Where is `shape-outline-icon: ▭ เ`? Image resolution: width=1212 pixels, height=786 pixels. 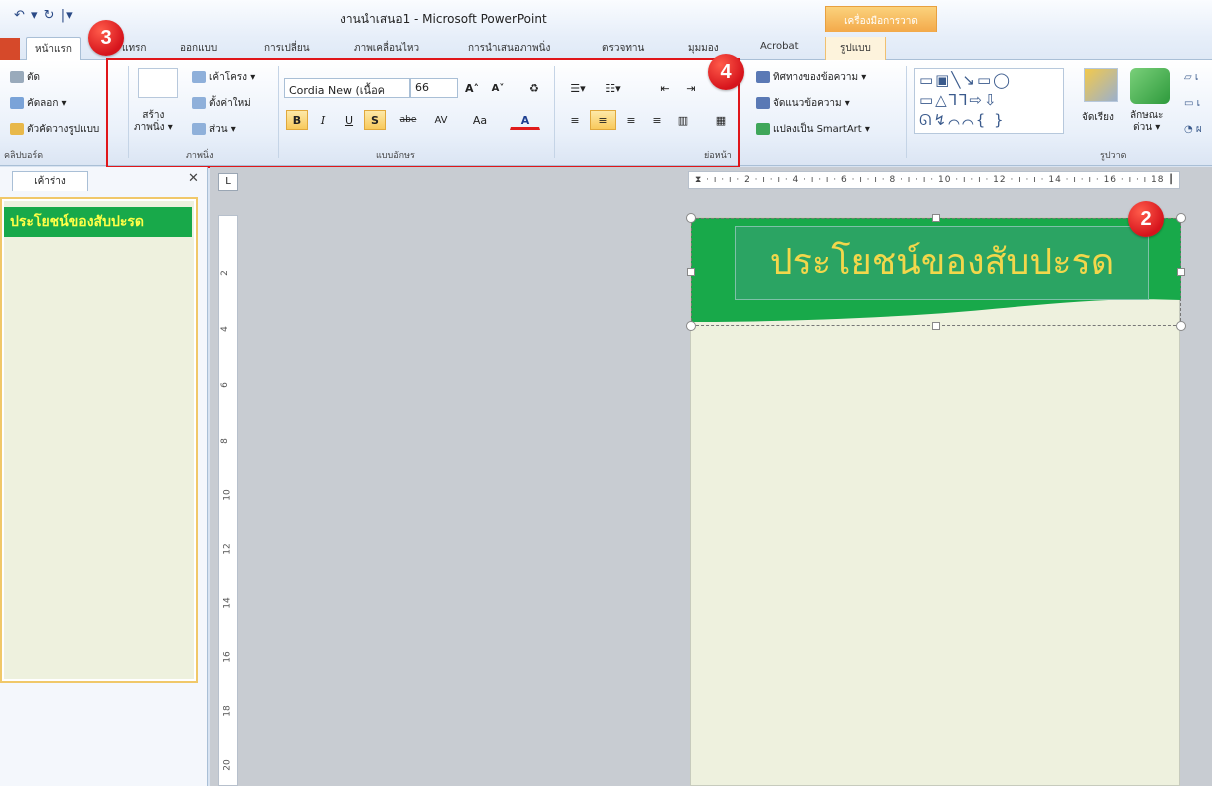
shape-outline-icon: ▭ เ is located at coordinates (1192, 103).